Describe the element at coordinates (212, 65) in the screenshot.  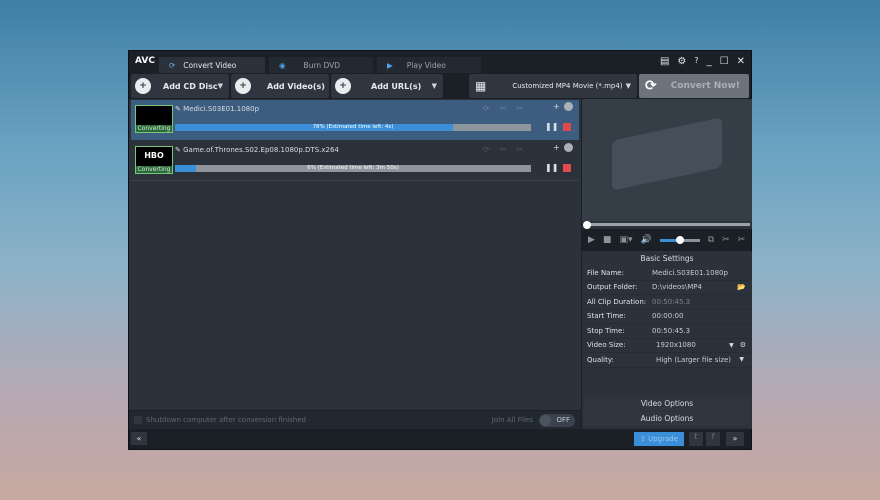
I see `tab-convert-video: ⟳ Convert Video` at that location.